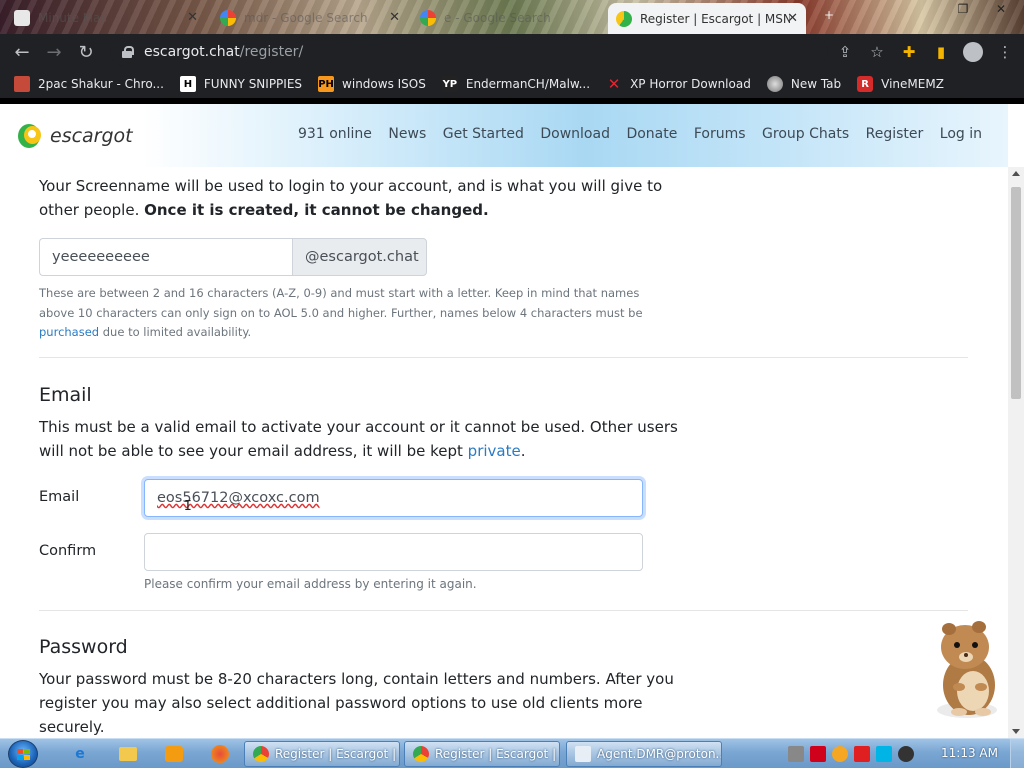 This screenshot has width=1024, height=768. Describe the element at coordinates (174, 754) in the screenshot. I see `media-player-icon` at that location.